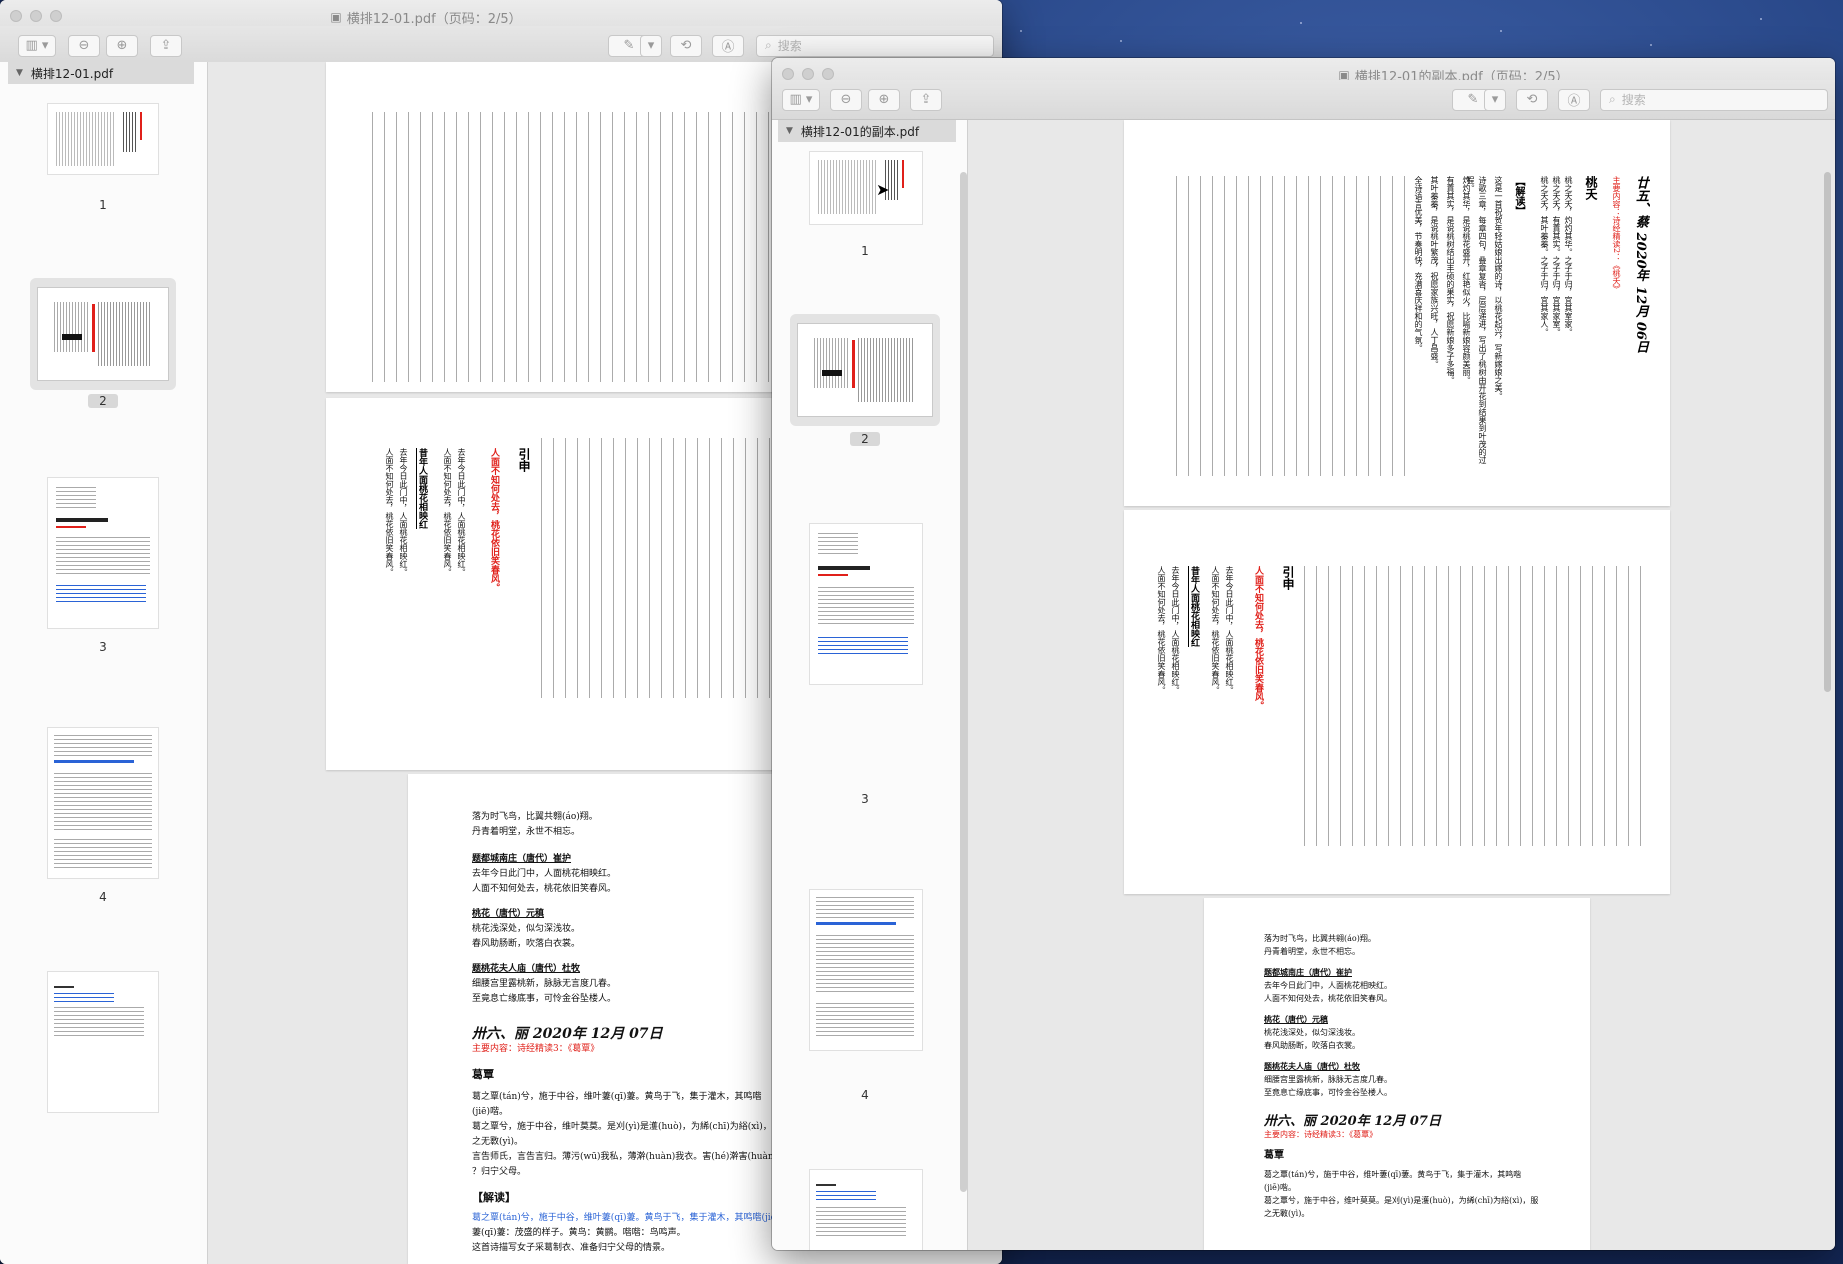 Image resolution: width=1843 pixels, height=1264 pixels. Describe the element at coordinates (1328, 1079) in the screenshot. I see `front-p3-h3-l1: 细腰宫里露桃新，脉脉无言度几春。` at that location.